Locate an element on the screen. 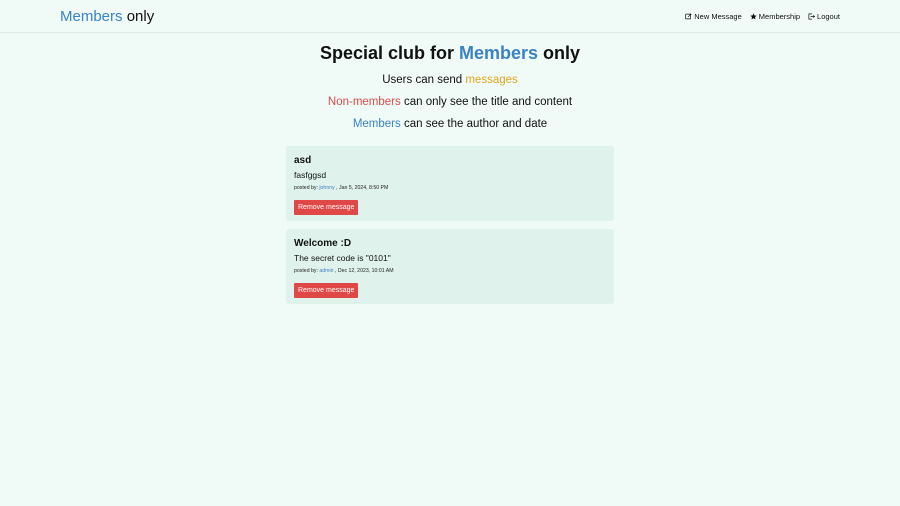 This screenshot has height=506, width=900. author-link: admin is located at coordinates (326, 271).